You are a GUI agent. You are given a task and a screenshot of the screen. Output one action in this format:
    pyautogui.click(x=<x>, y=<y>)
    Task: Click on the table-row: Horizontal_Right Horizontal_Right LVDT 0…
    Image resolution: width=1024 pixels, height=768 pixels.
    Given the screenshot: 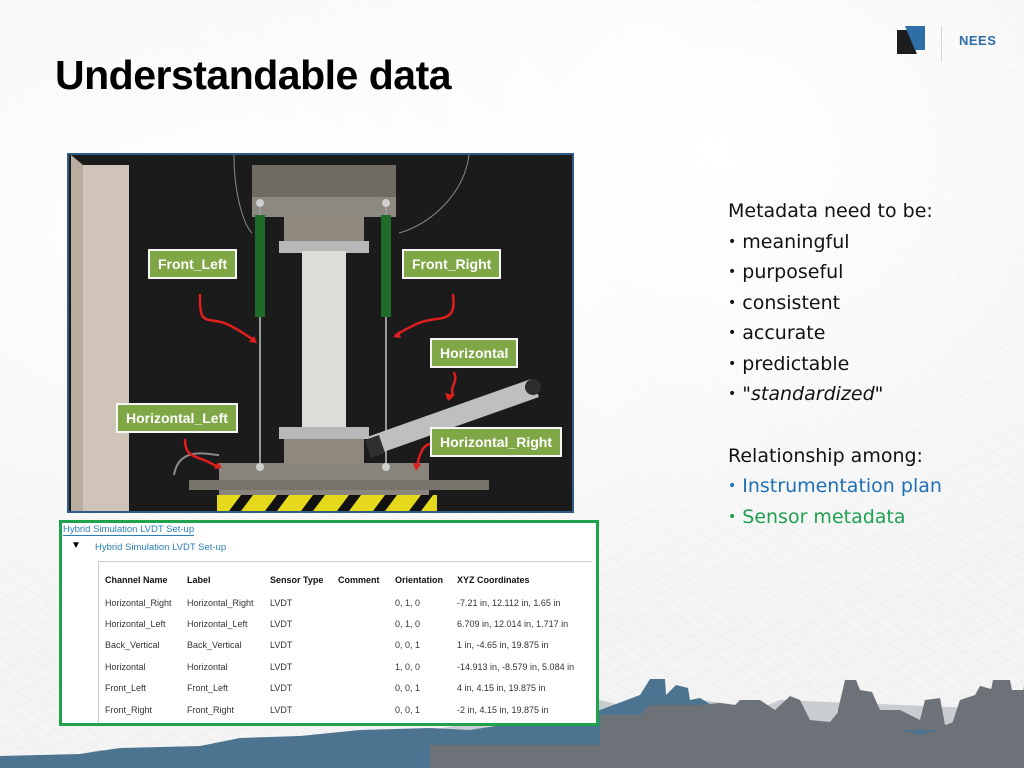 What is the action you would take?
    pyautogui.click(x=346, y=602)
    